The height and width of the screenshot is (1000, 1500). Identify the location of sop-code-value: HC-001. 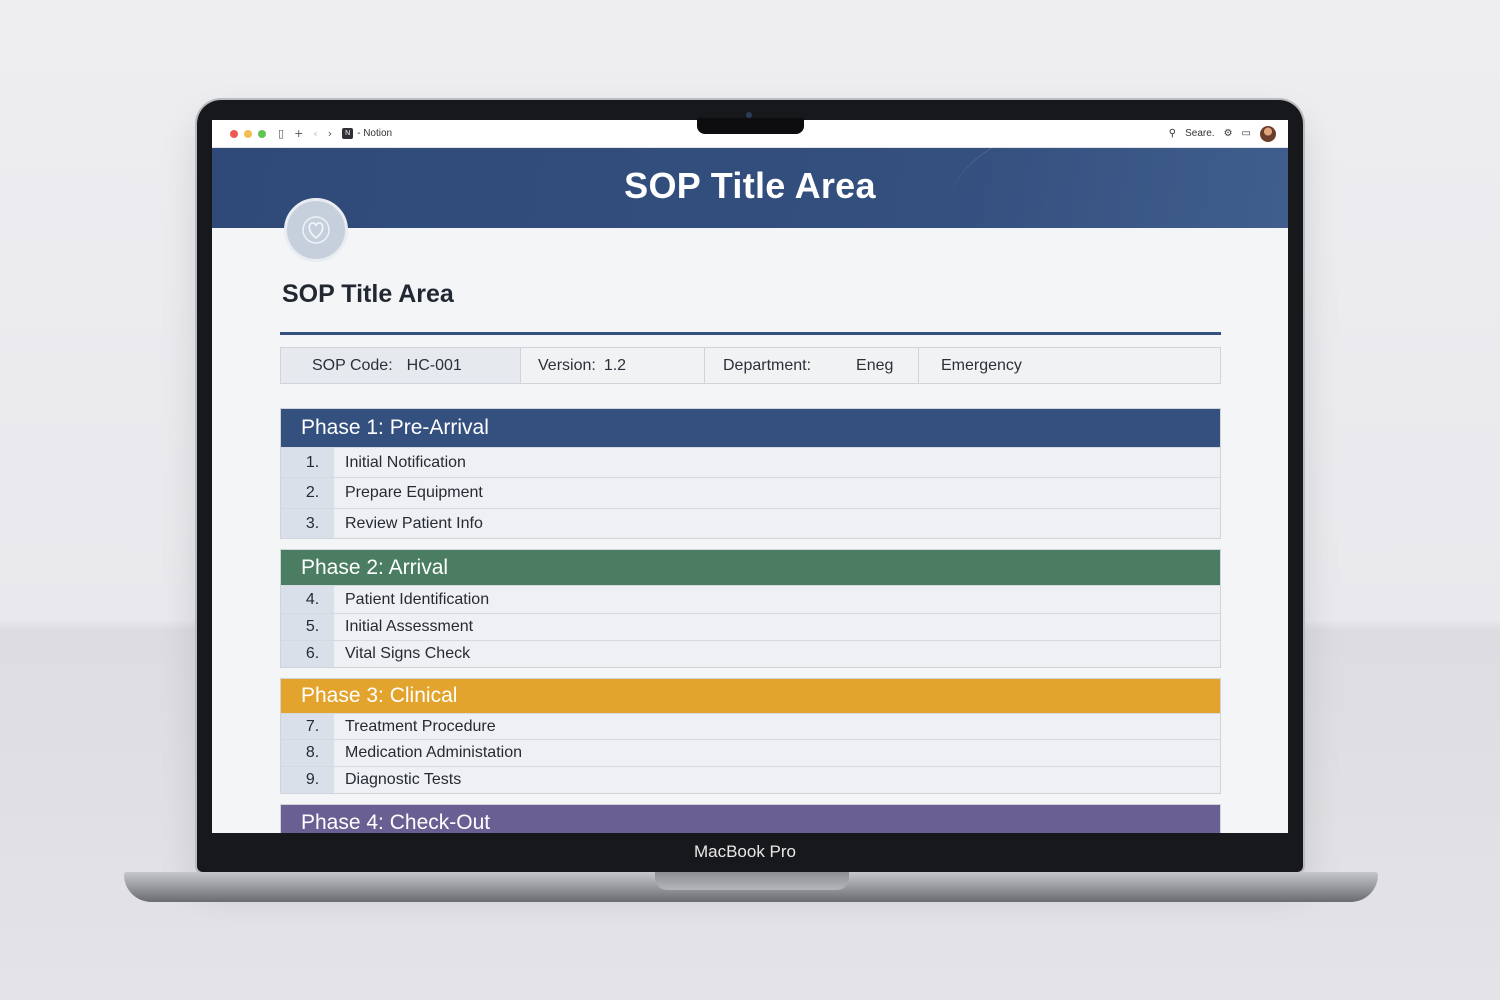
(434, 365).